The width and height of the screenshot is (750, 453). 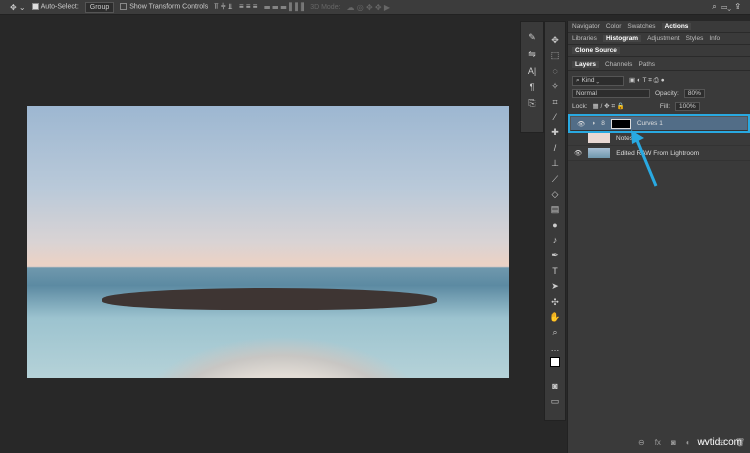 I want to click on layer-name: Curves 1, so click(x=649, y=123).